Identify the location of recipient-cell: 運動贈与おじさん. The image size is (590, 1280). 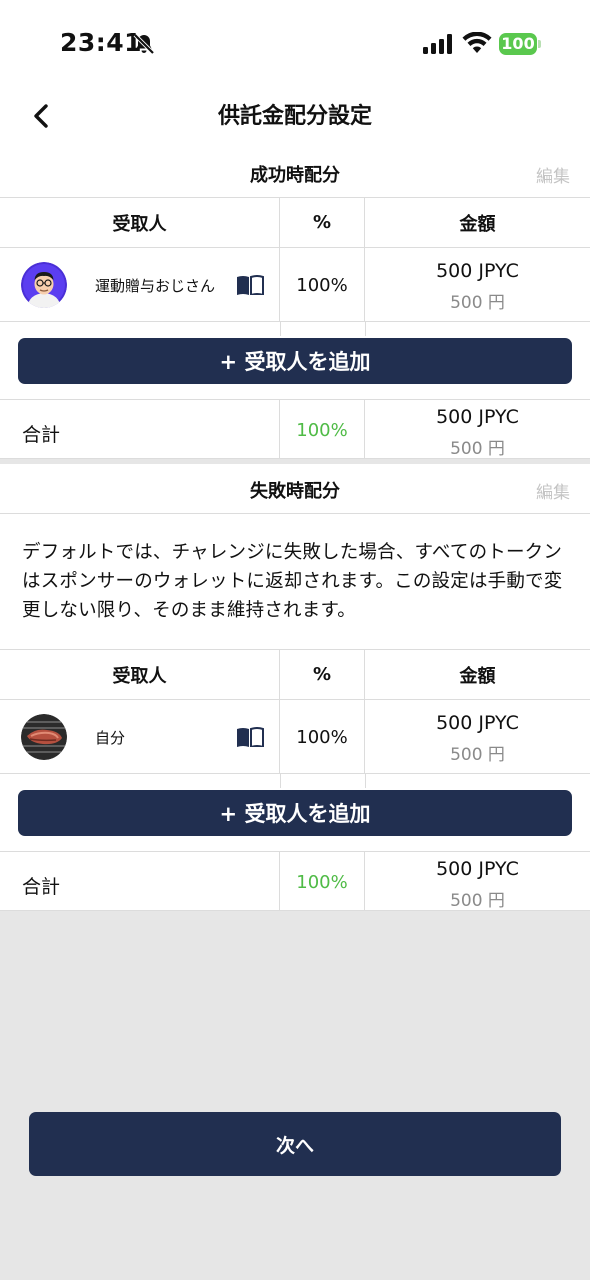
(140, 284).